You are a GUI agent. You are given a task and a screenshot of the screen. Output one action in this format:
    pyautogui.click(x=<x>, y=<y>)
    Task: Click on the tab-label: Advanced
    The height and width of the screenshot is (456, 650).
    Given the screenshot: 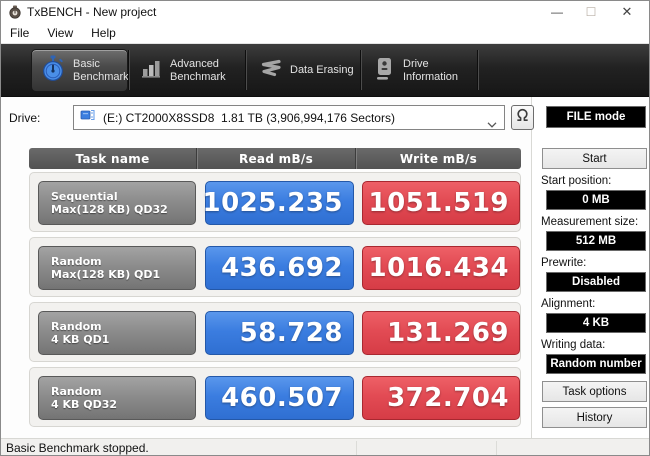 What is the action you would take?
    pyautogui.click(x=194, y=63)
    